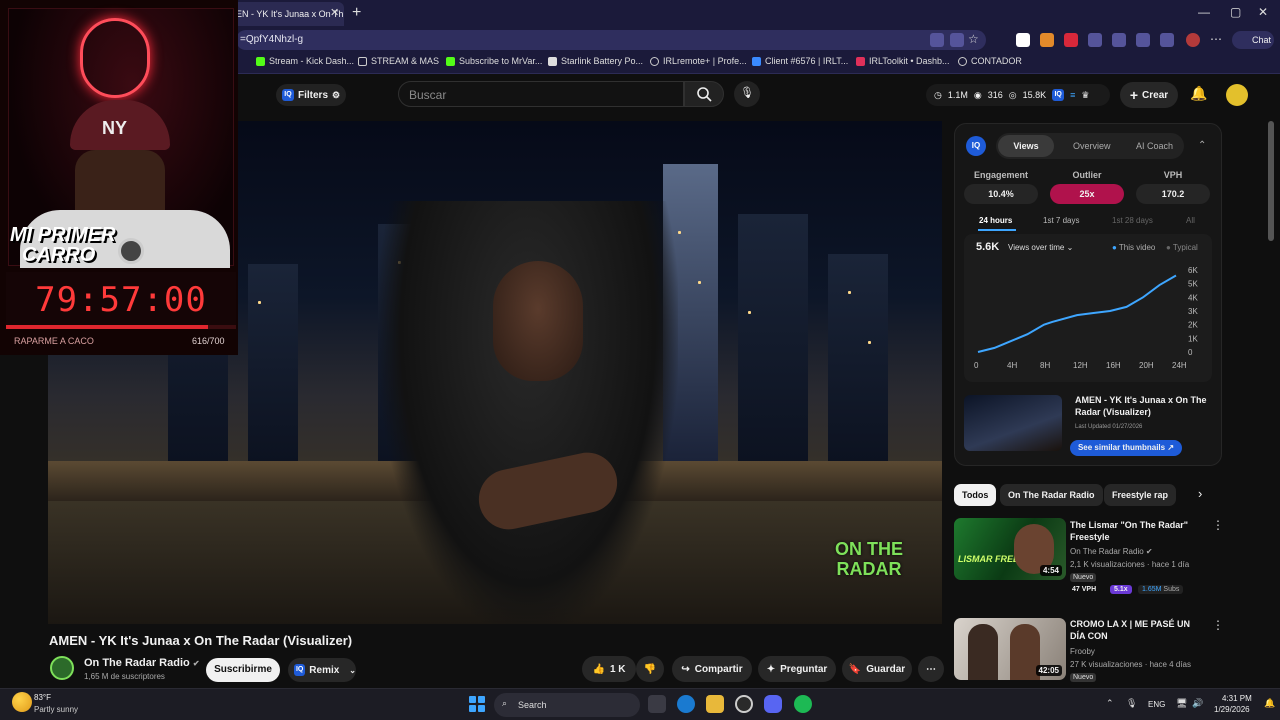 The width and height of the screenshot is (1280, 720). I want to click on recommended-channel: Frooby, so click(1082, 651).